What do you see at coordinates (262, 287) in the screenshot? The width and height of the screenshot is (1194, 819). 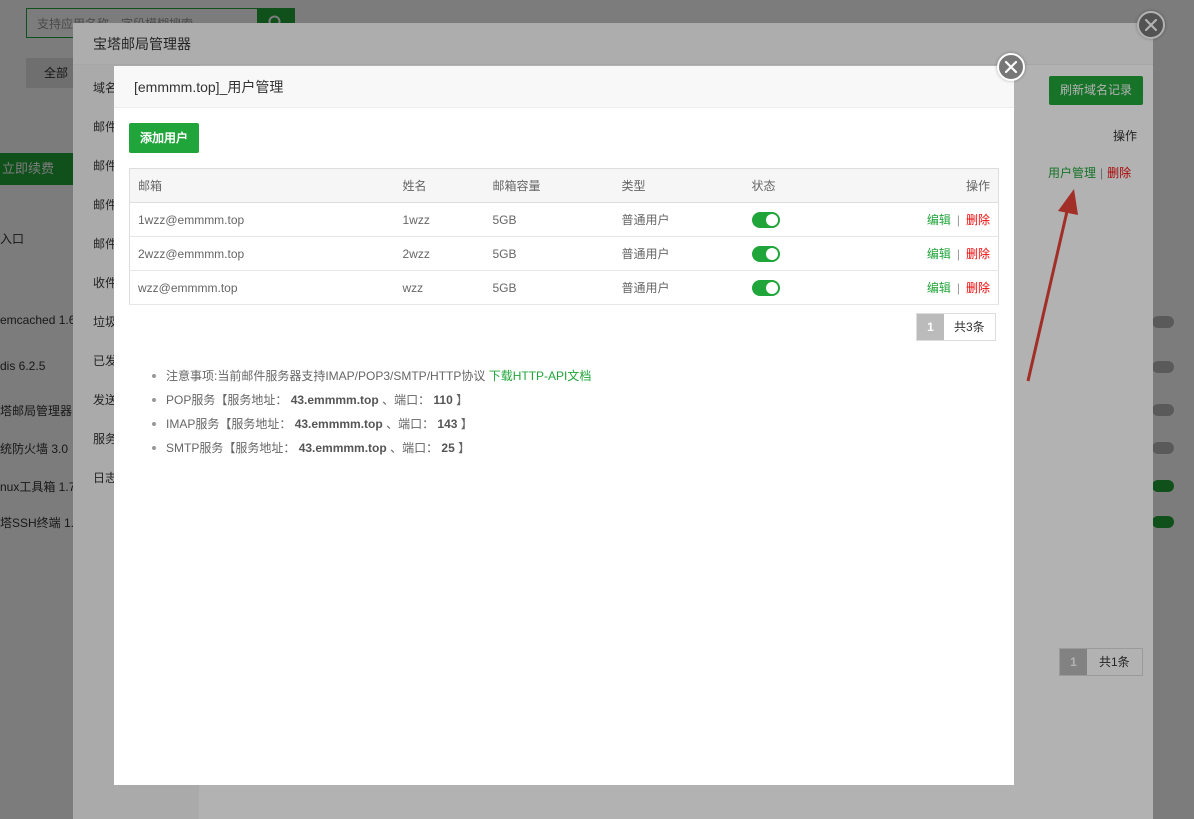 I see `cell-email: wzz@emmmm.top` at bounding box center [262, 287].